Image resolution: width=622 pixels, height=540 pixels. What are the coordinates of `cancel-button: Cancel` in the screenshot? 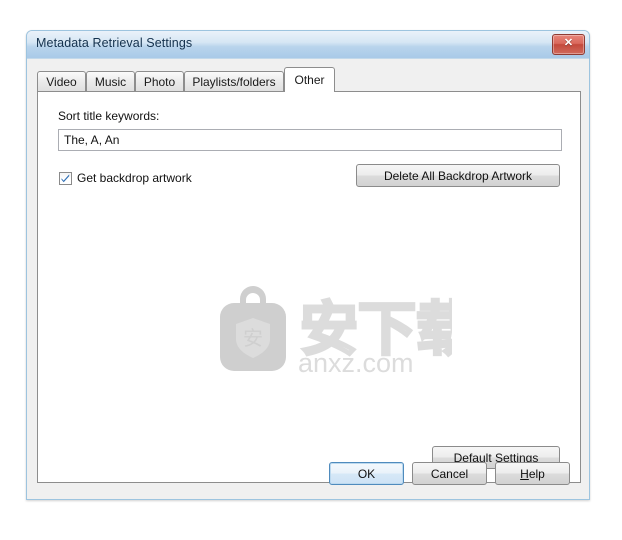 It's located at (449, 473).